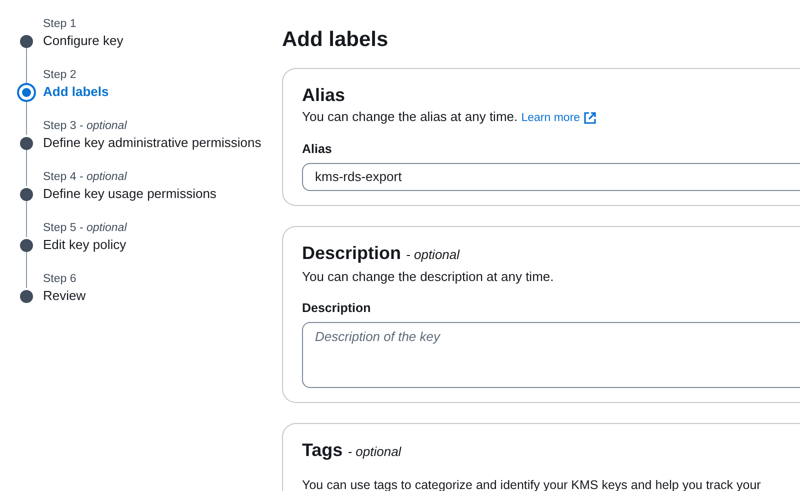 This screenshot has height=491, width=800. Describe the element at coordinates (85, 228) in the screenshot. I see `step-label: Step 5 - optional` at that location.